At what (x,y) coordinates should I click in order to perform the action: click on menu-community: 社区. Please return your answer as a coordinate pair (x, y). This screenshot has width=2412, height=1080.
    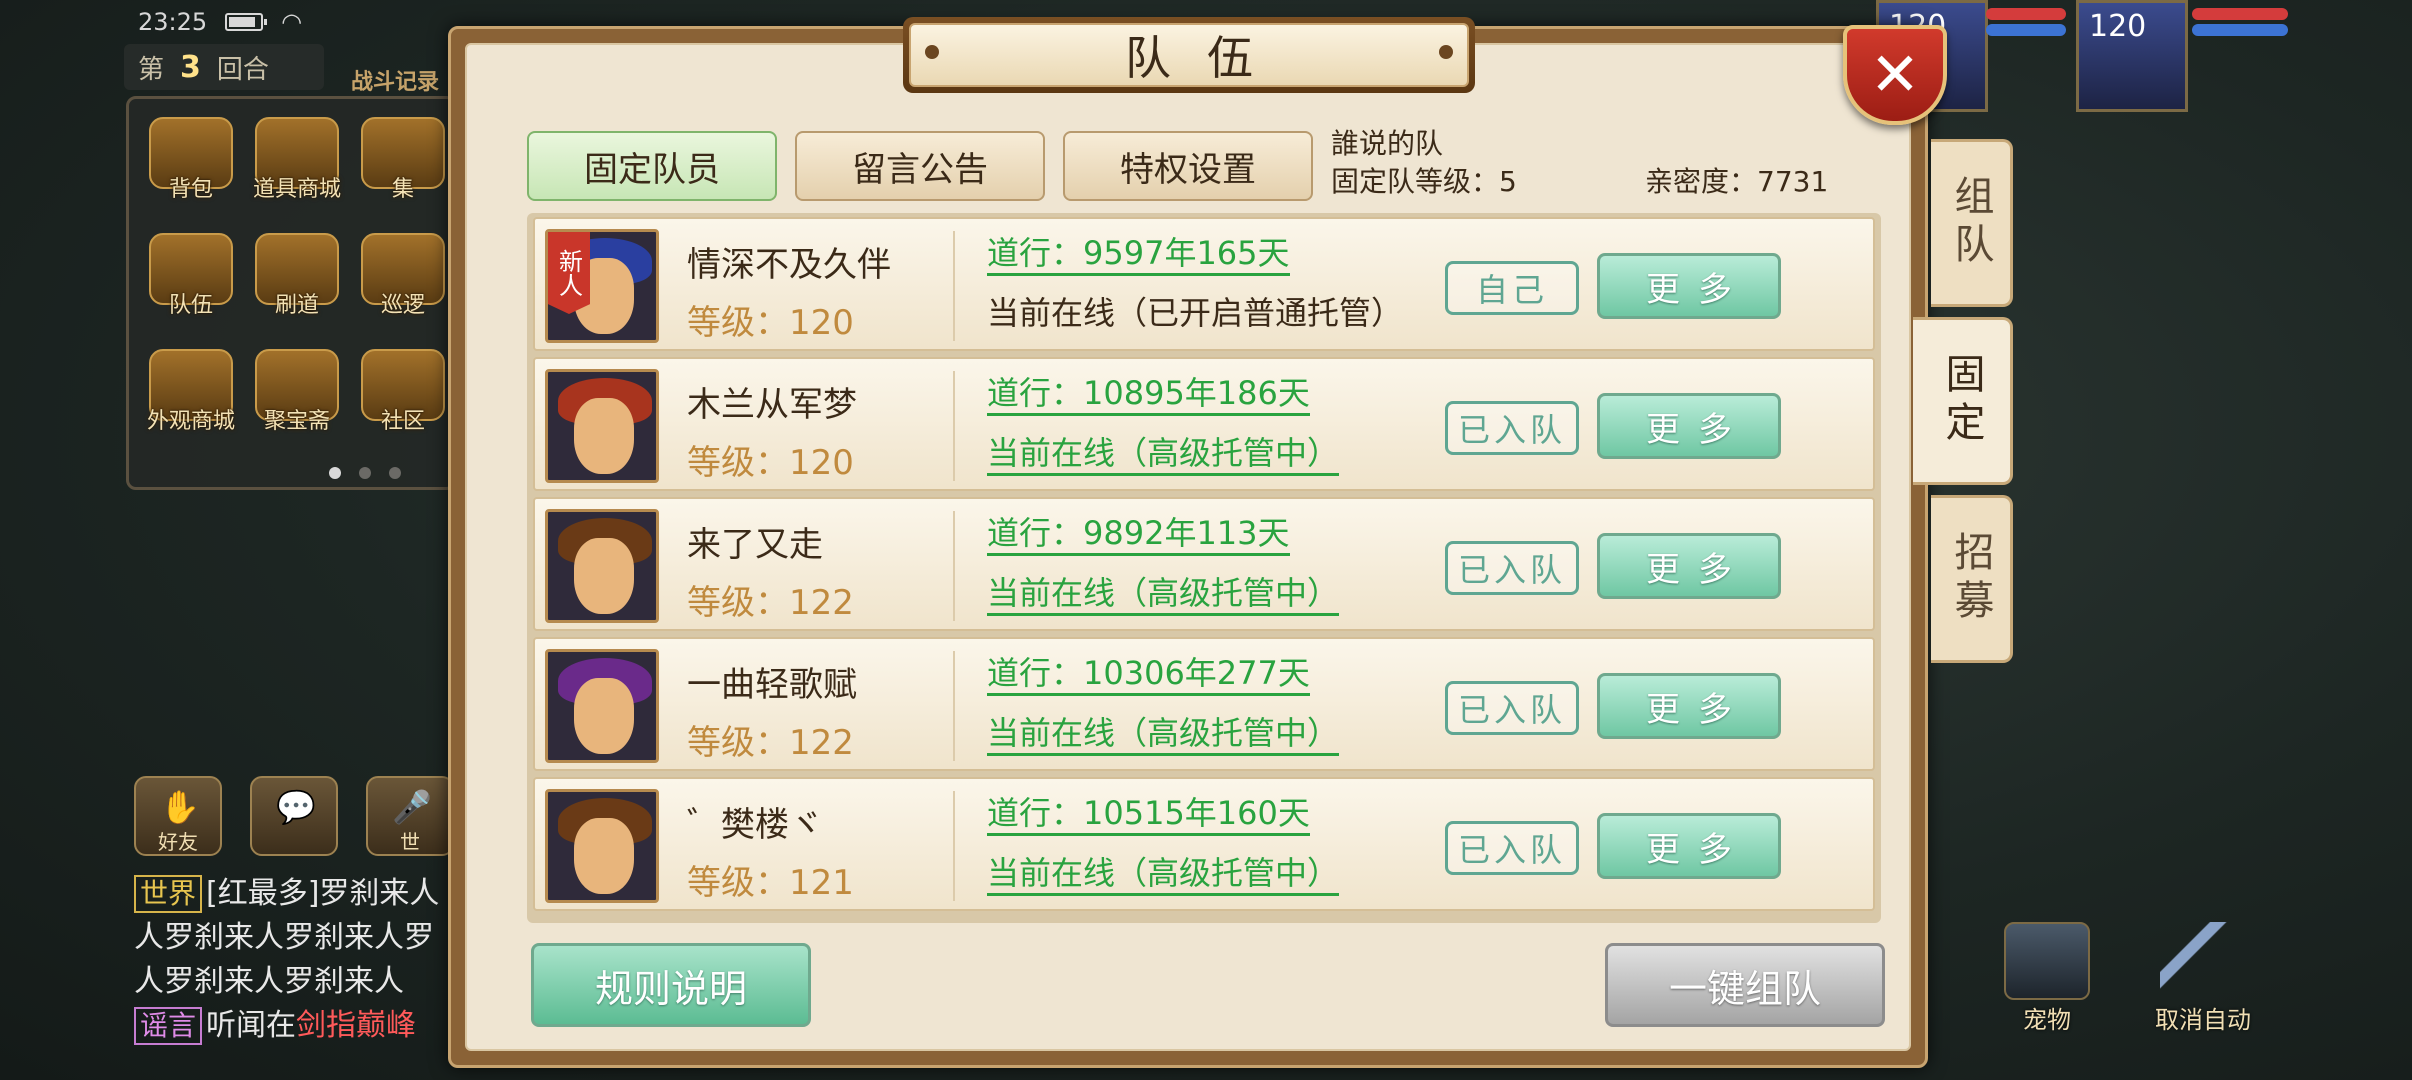
    Looking at the image, I should click on (403, 396).